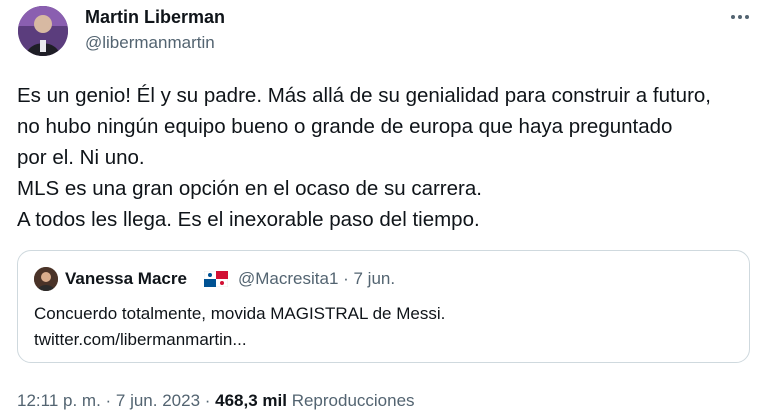 This screenshot has height=415, width=770. Describe the element at coordinates (81, 157) in the screenshot. I see `tweet-line: por el. Ni uno.` at that location.